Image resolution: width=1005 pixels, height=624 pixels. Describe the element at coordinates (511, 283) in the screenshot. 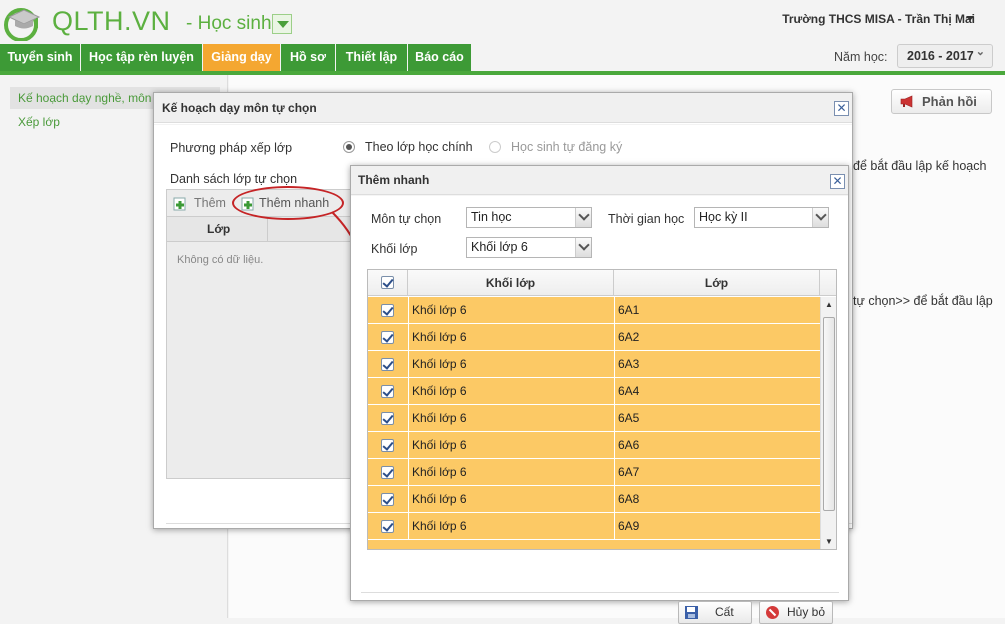

I see `column-header-grade: Khối lớp` at that location.